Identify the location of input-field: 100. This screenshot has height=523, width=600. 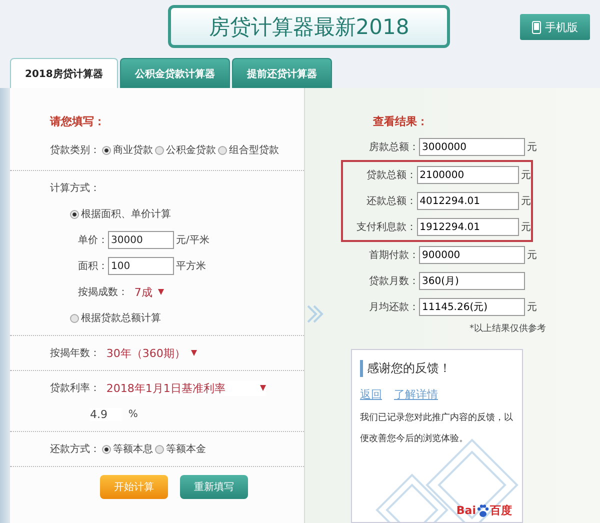
(141, 266).